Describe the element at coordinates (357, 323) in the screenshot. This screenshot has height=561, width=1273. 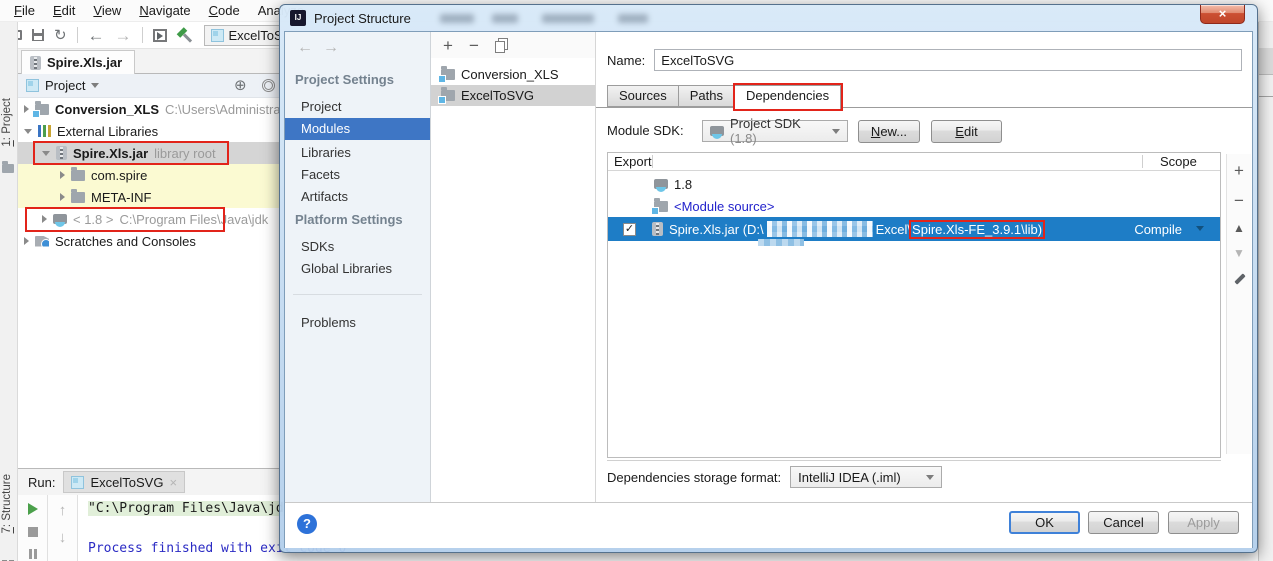
I see `sidebar-item-problems: Problems` at that location.